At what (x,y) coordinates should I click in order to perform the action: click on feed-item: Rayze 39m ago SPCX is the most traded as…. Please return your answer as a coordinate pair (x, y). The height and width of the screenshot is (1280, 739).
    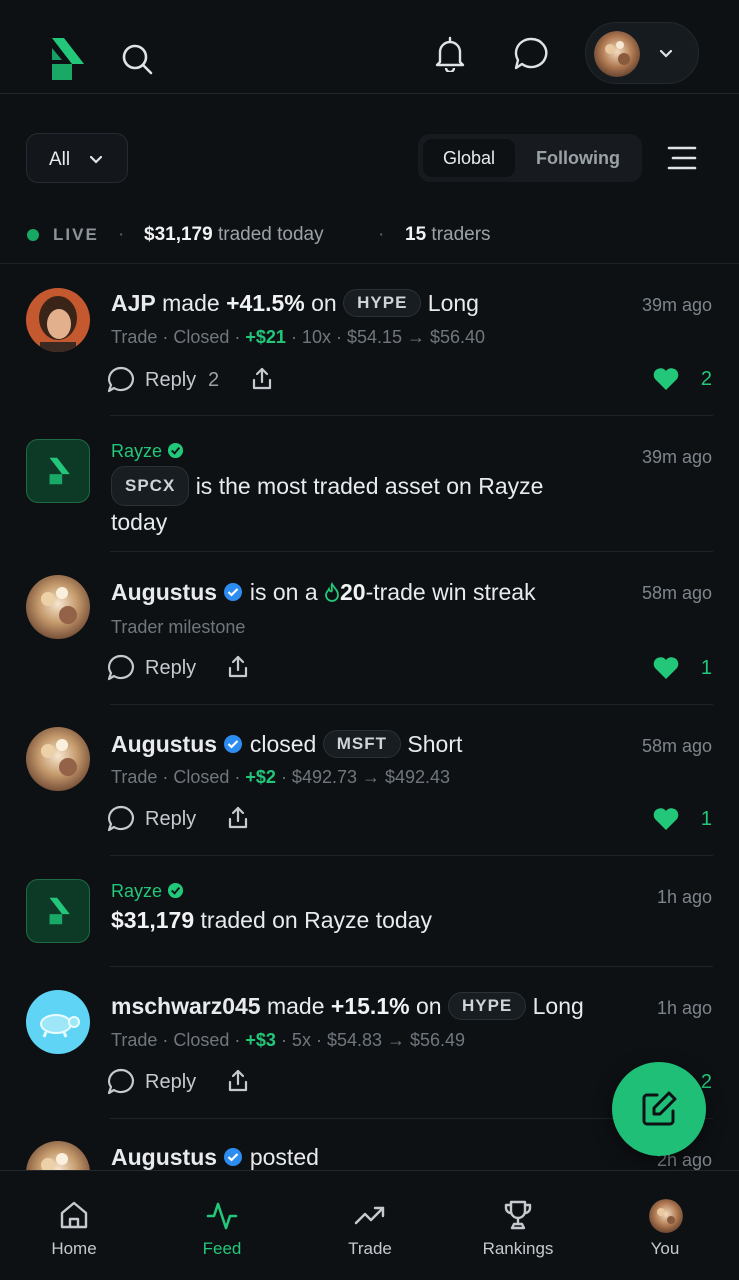
    Looking at the image, I should click on (369, 484).